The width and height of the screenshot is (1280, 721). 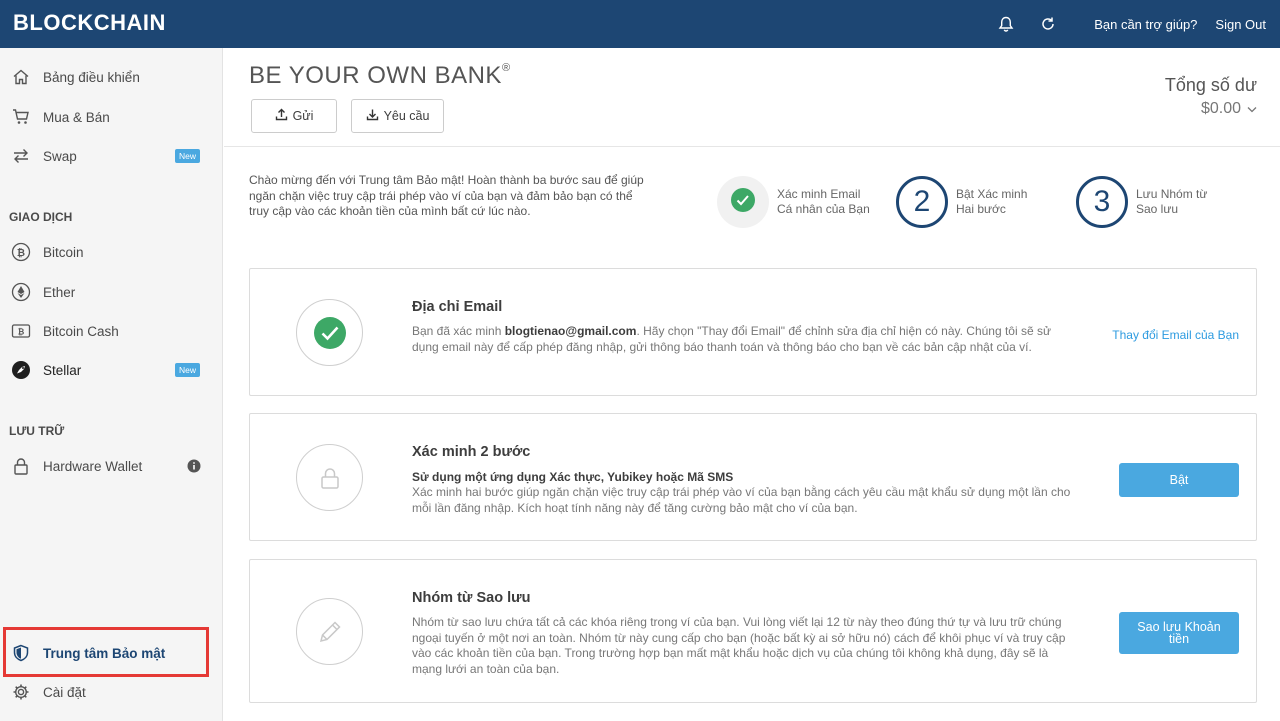 What do you see at coordinates (823, 209) in the screenshot?
I see `step-1-line2: Cá nhân của Bạn` at bounding box center [823, 209].